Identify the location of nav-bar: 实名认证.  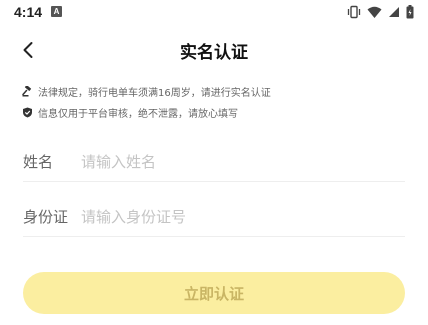
(214, 50).